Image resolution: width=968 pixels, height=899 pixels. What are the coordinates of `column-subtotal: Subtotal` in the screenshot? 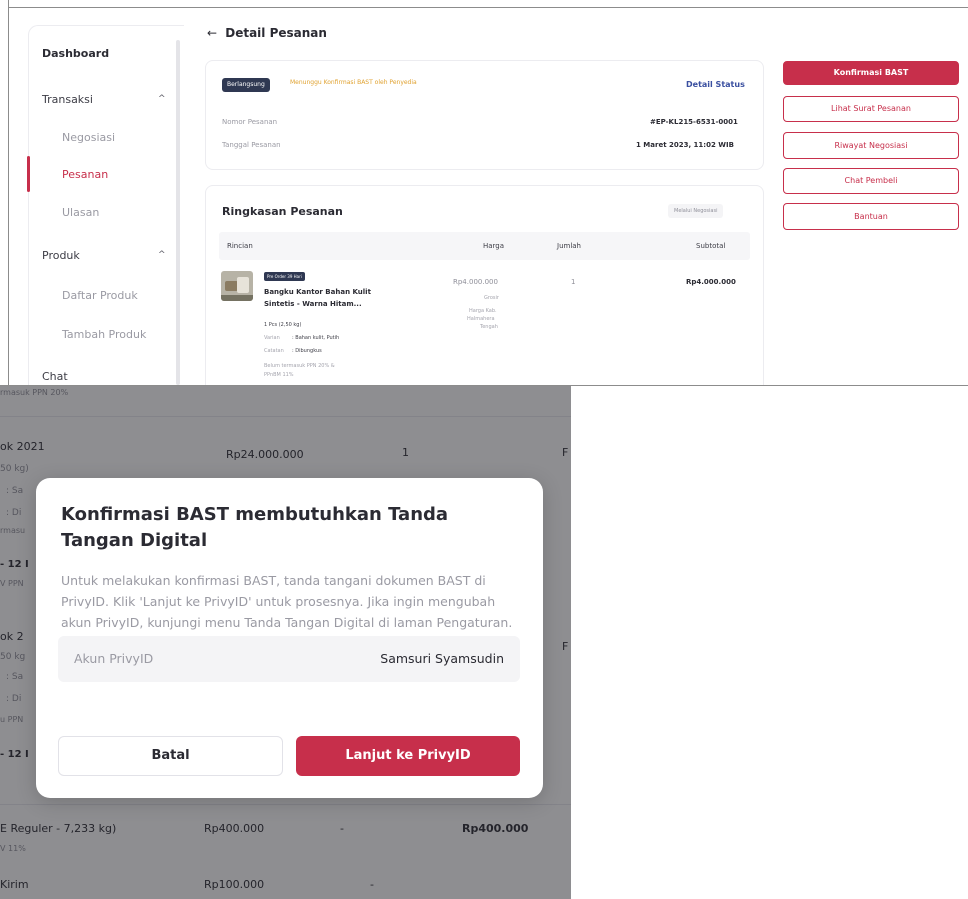 It's located at (711, 246).